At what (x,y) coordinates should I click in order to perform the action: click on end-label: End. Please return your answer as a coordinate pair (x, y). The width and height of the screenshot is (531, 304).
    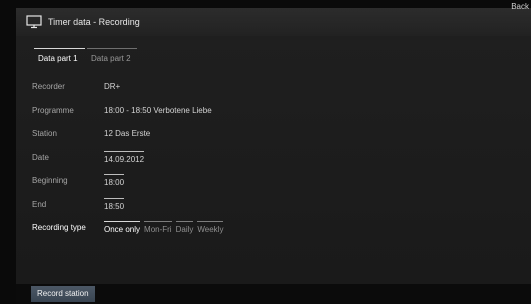
    Looking at the image, I should click on (39, 204).